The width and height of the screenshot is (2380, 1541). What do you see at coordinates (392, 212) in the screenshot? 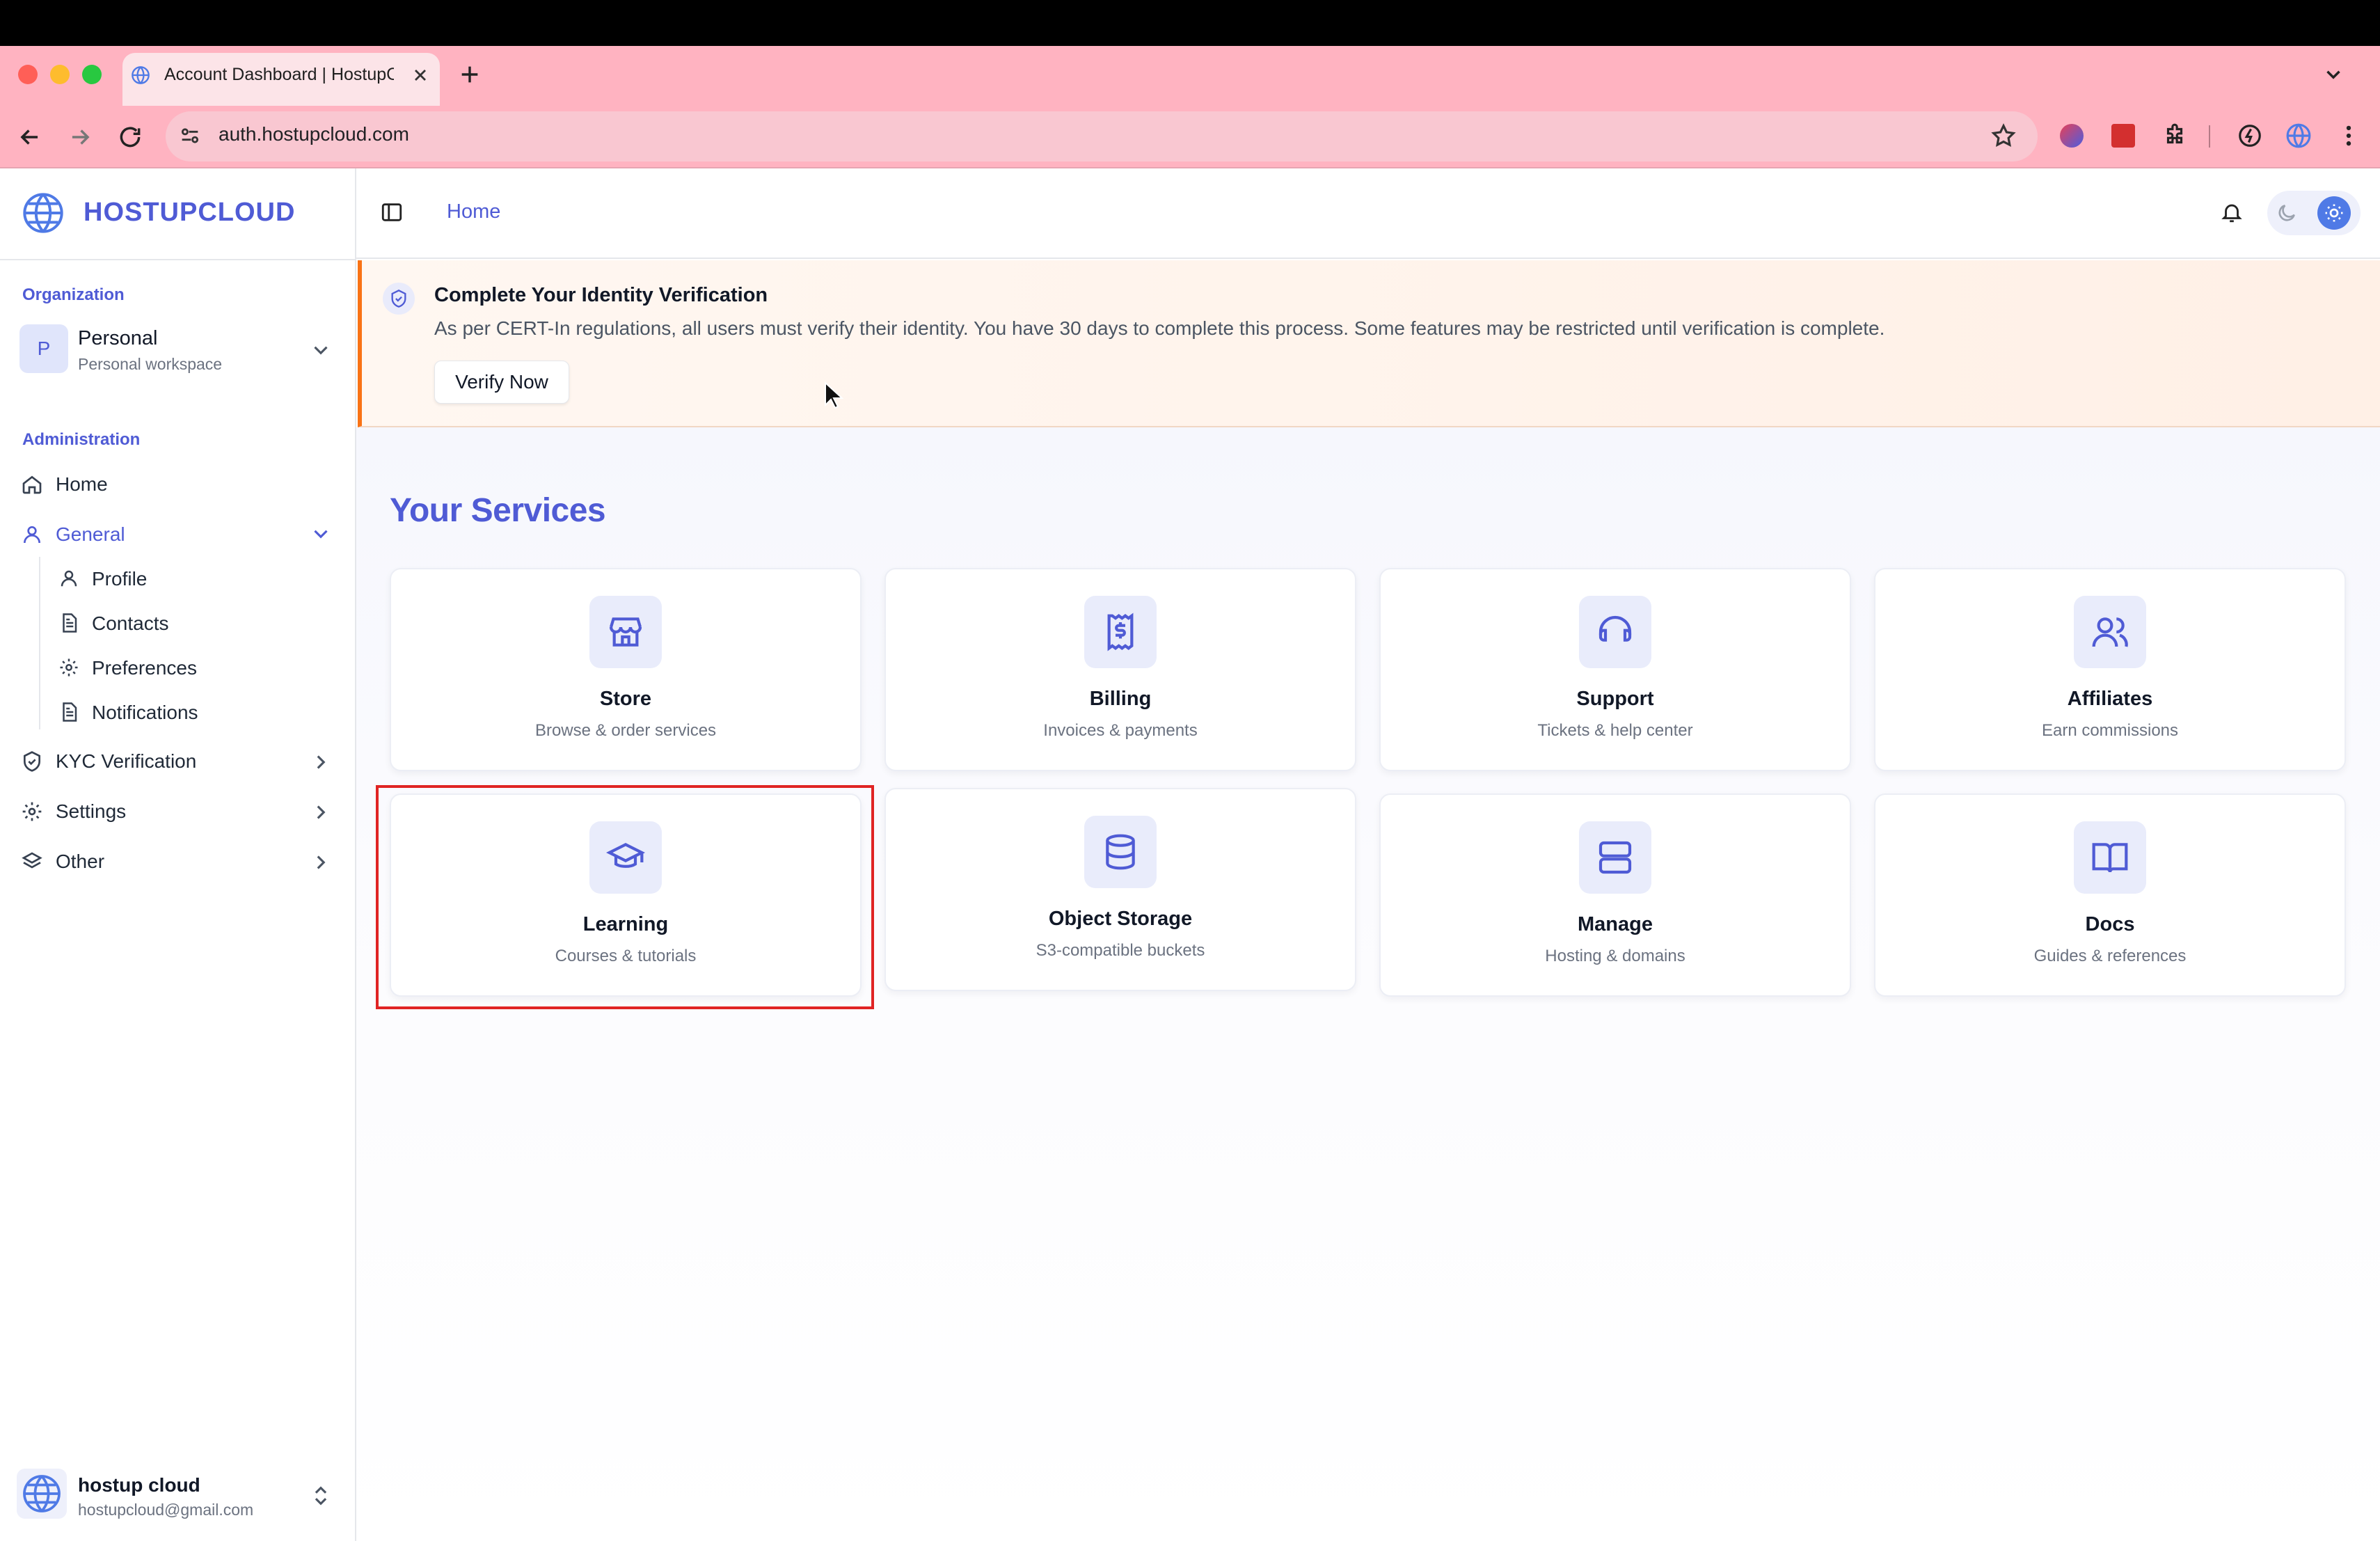
I see `sidebar-toggle-icon` at bounding box center [392, 212].